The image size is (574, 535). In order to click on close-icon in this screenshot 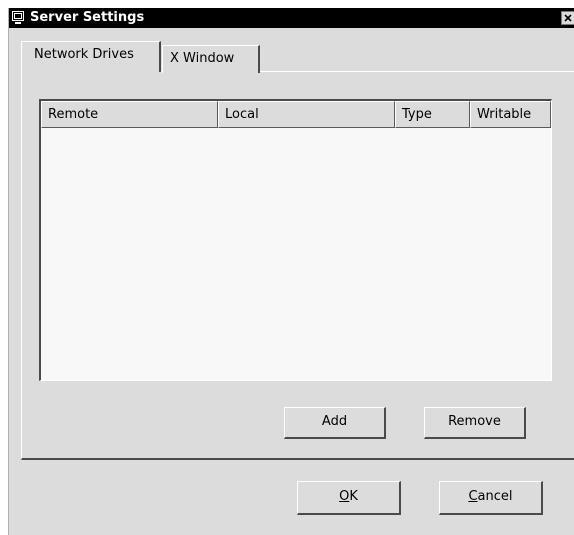, I will do `click(568, 18)`.